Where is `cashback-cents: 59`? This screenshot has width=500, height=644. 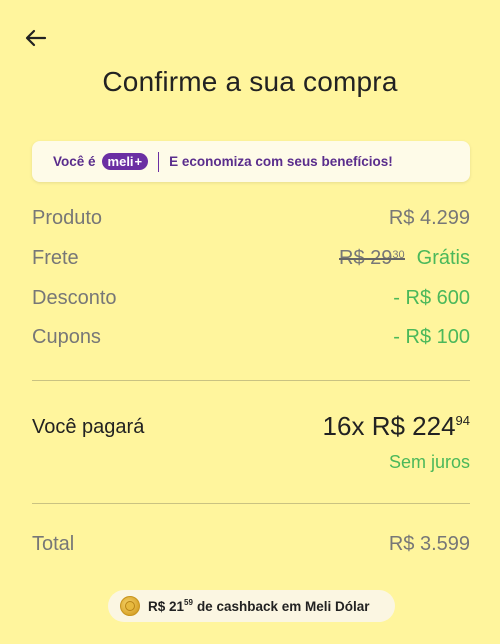 cashback-cents: 59 is located at coordinates (188, 602).